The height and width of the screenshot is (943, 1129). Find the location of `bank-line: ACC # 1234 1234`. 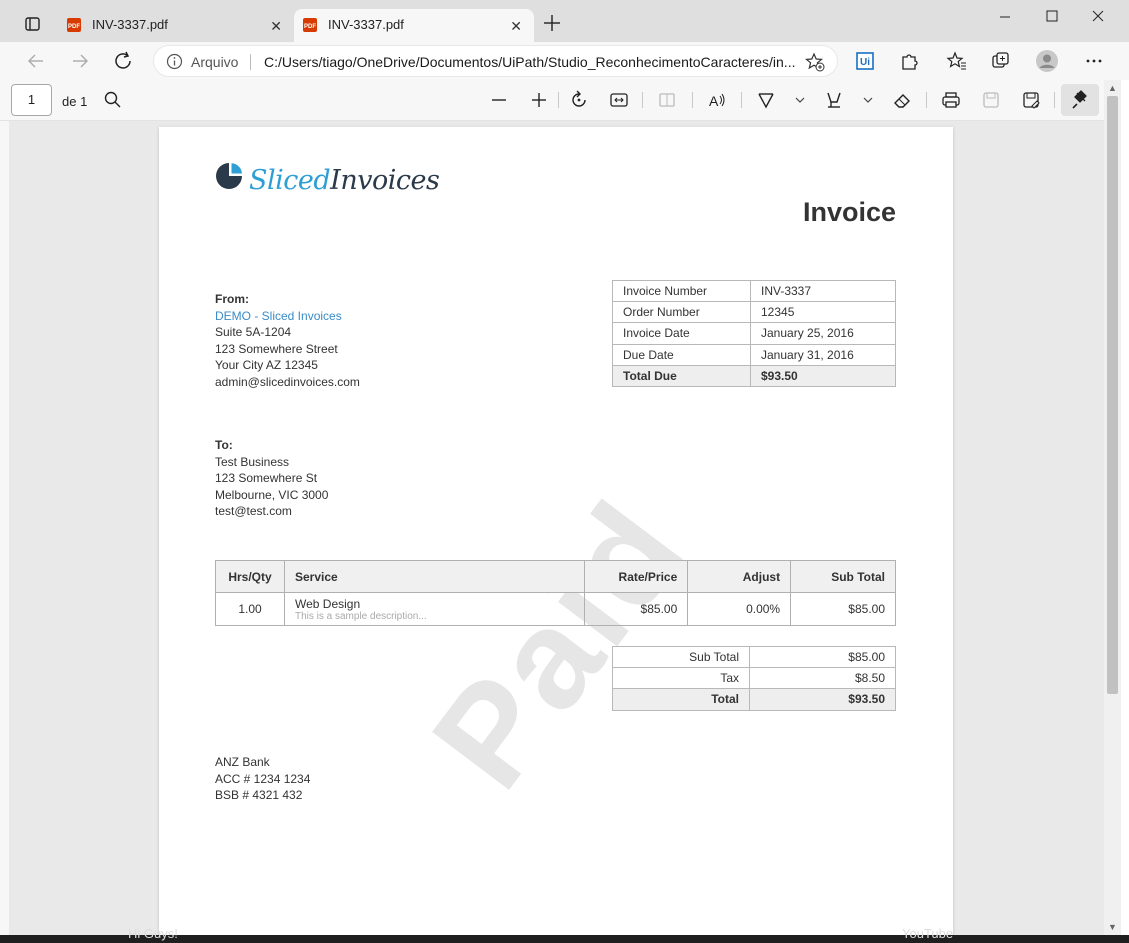

bank-line: ACC # 1234 1234 is located at coordinates (263, 778).